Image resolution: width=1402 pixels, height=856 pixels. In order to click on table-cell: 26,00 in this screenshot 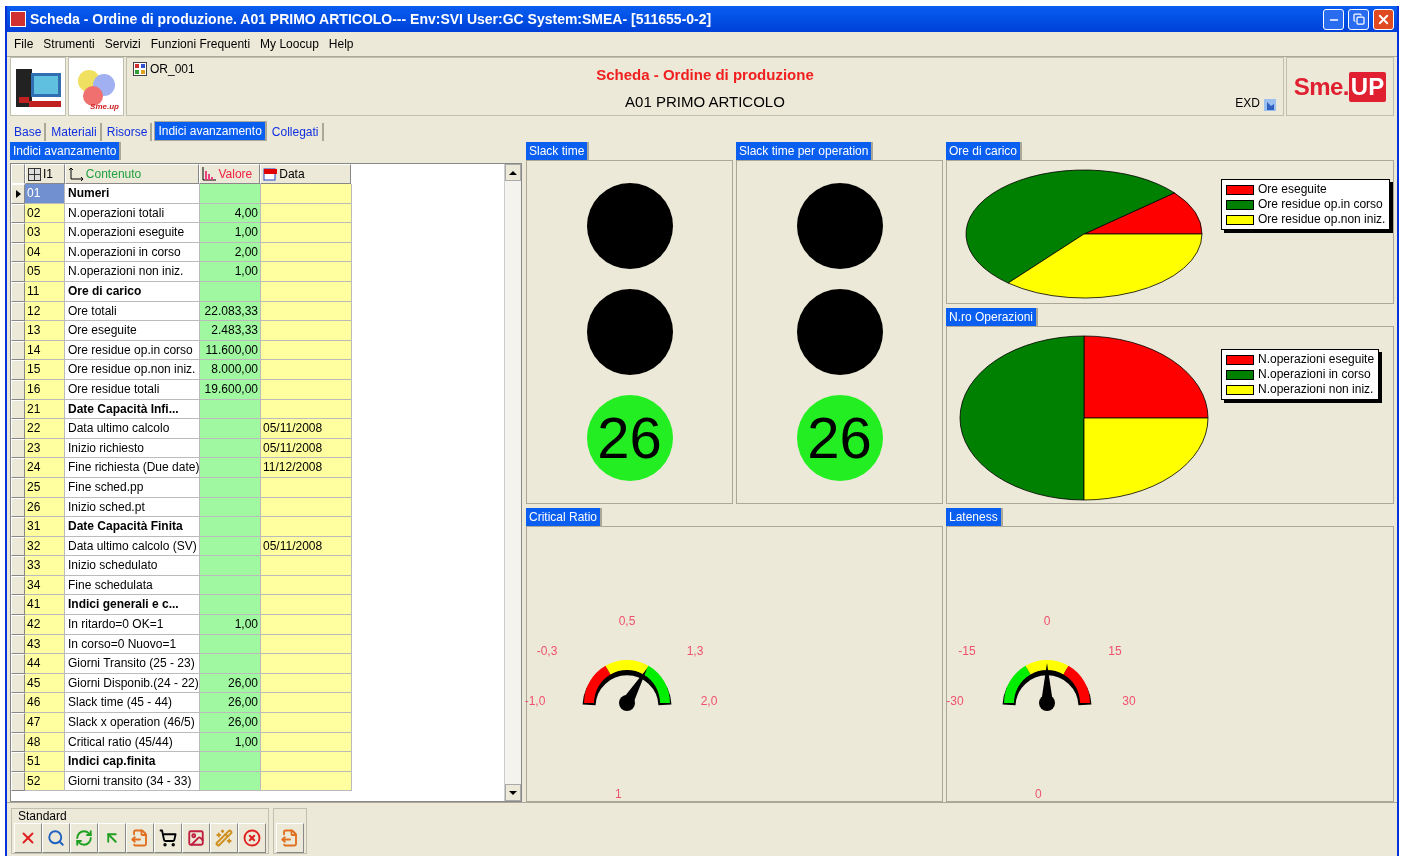, I will do `click(230, 703)`.